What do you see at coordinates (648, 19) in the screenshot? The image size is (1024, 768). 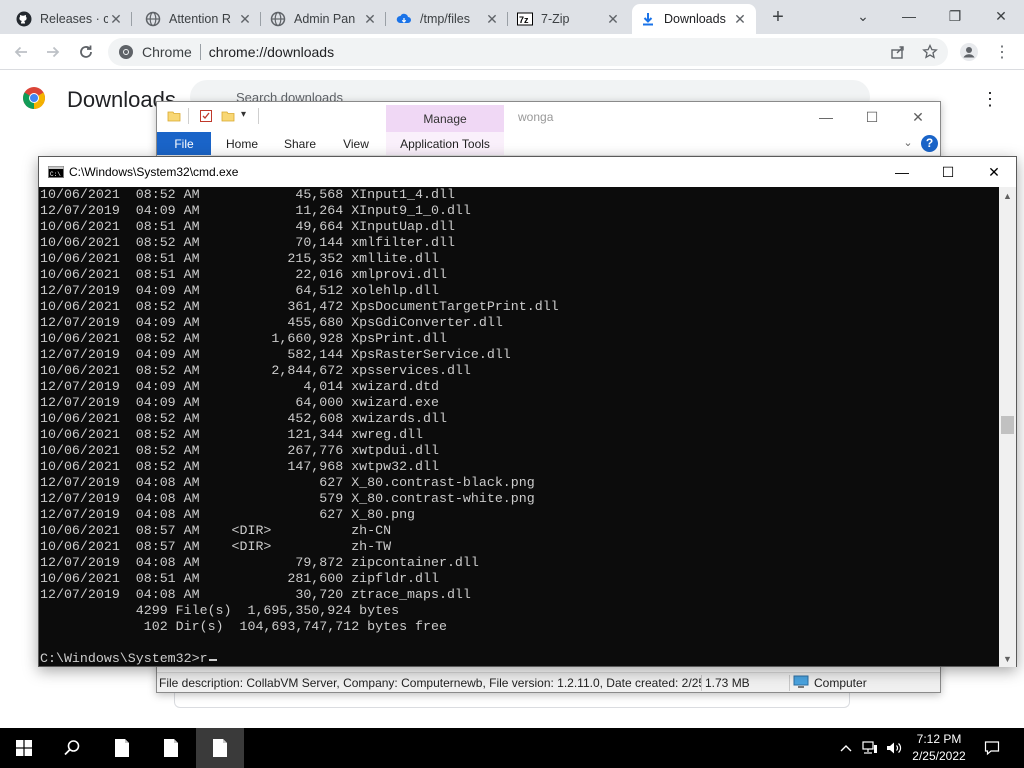 I see `download-icon` at bounding box center [648, 19].